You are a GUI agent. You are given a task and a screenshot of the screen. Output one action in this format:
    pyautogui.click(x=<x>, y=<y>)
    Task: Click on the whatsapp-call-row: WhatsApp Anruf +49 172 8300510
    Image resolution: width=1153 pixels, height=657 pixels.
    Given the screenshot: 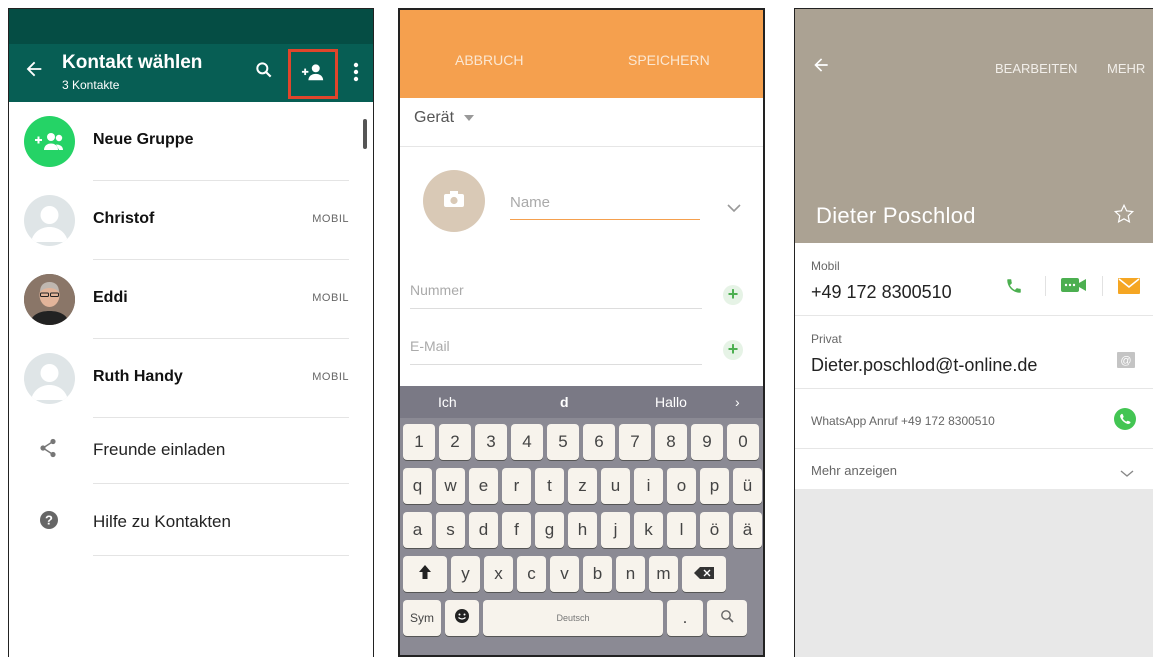 What is the action you would take?
    pyautogui.click(x=974, y=419)
    